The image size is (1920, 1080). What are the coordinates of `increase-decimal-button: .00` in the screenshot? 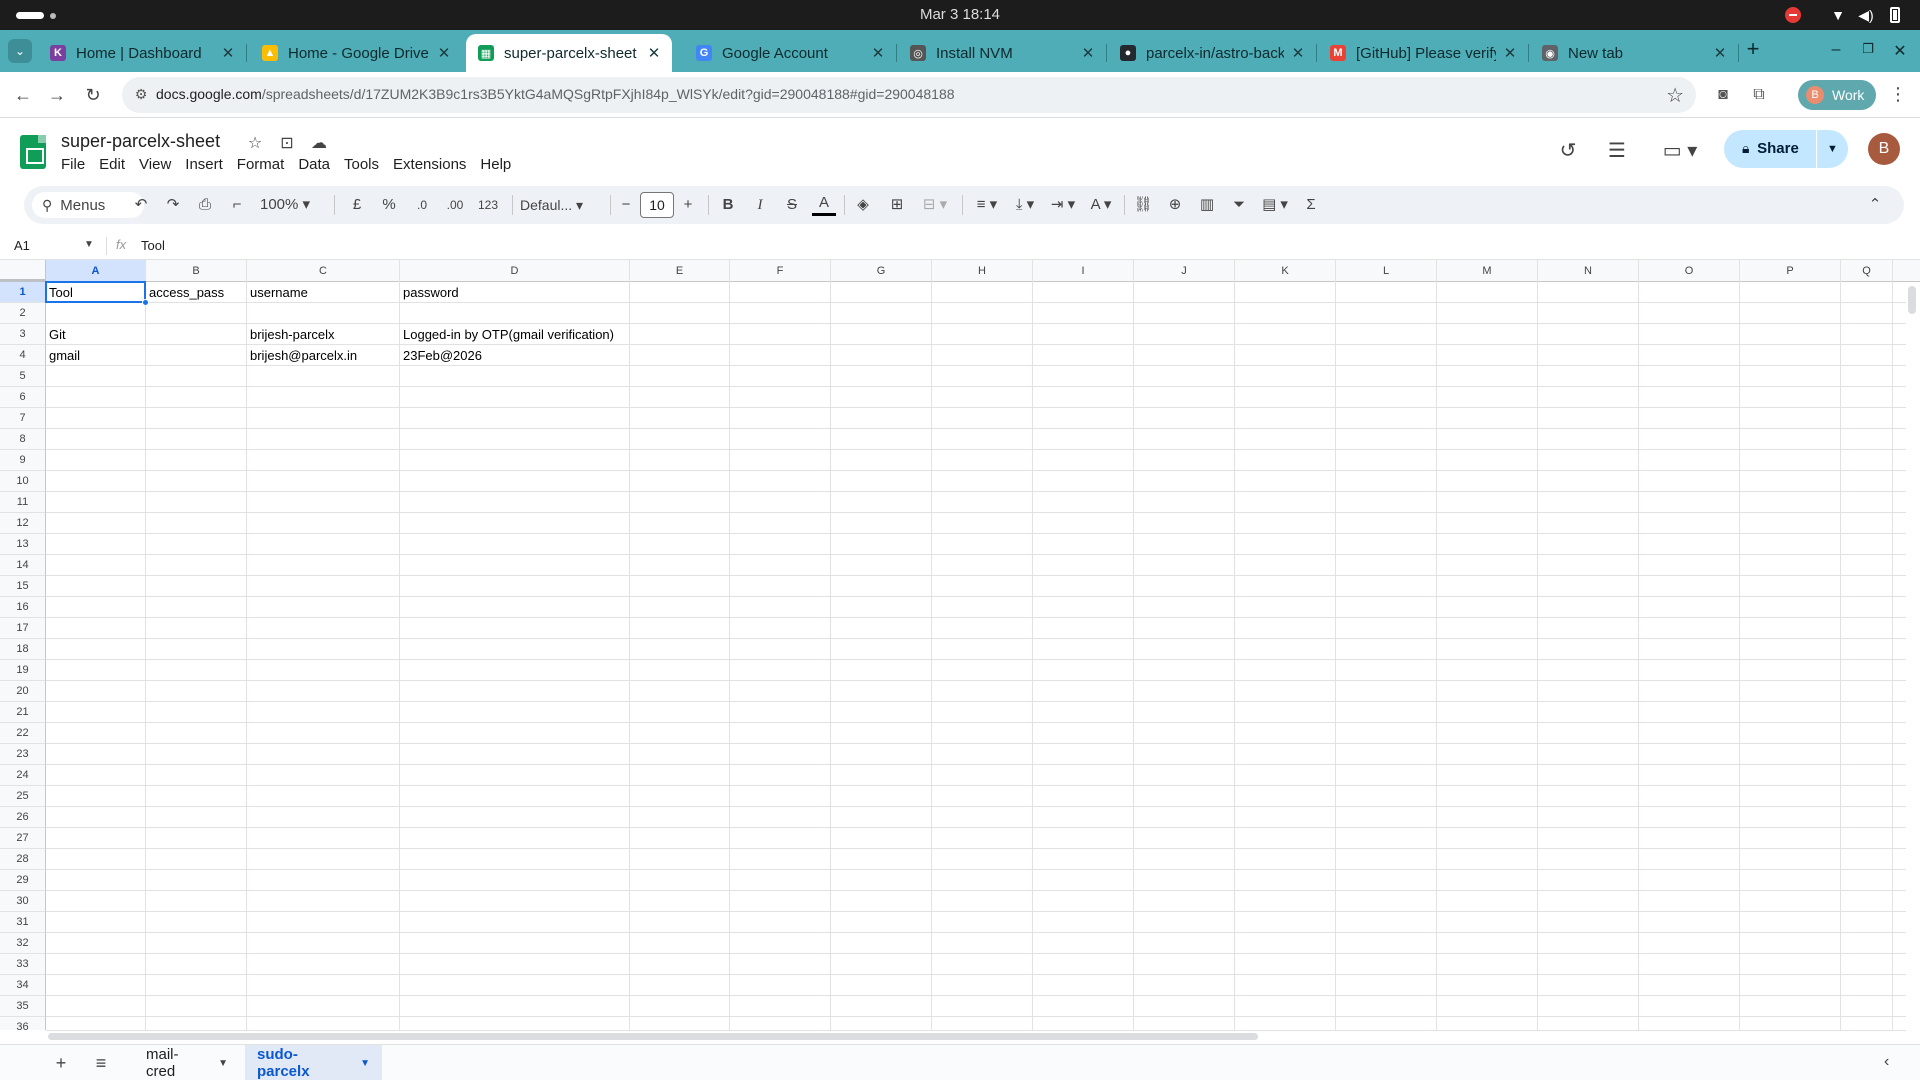 It's located at (455, 205).